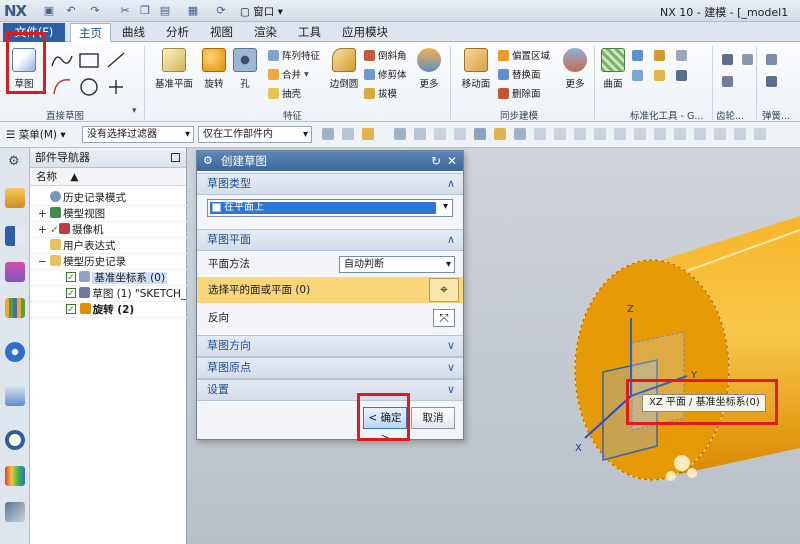 The image size is (800, 544). What do you see at coordinates (288, 74) in the screenshot?
I see `unite-button: 合并 ▾` at bounding box center [288, 74].